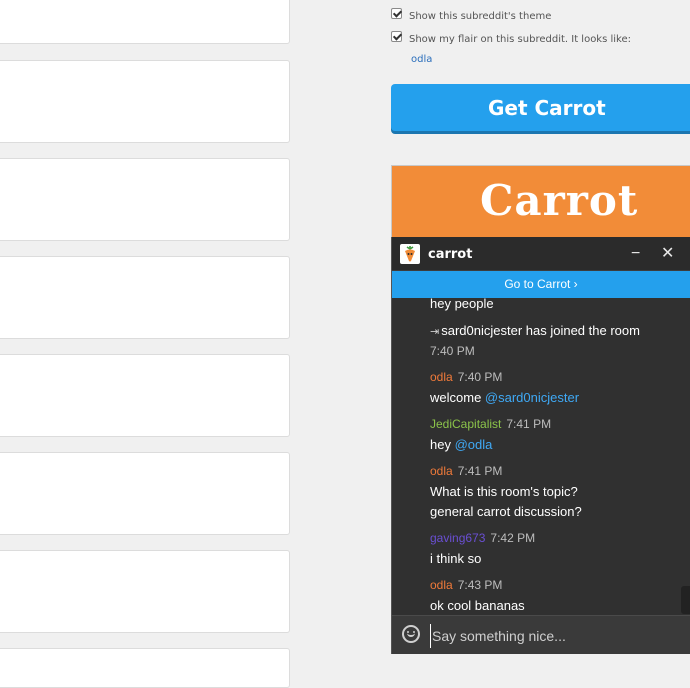  I want to click on go-to-carrot-link: Go to Carrot ›, so click(541, 284).